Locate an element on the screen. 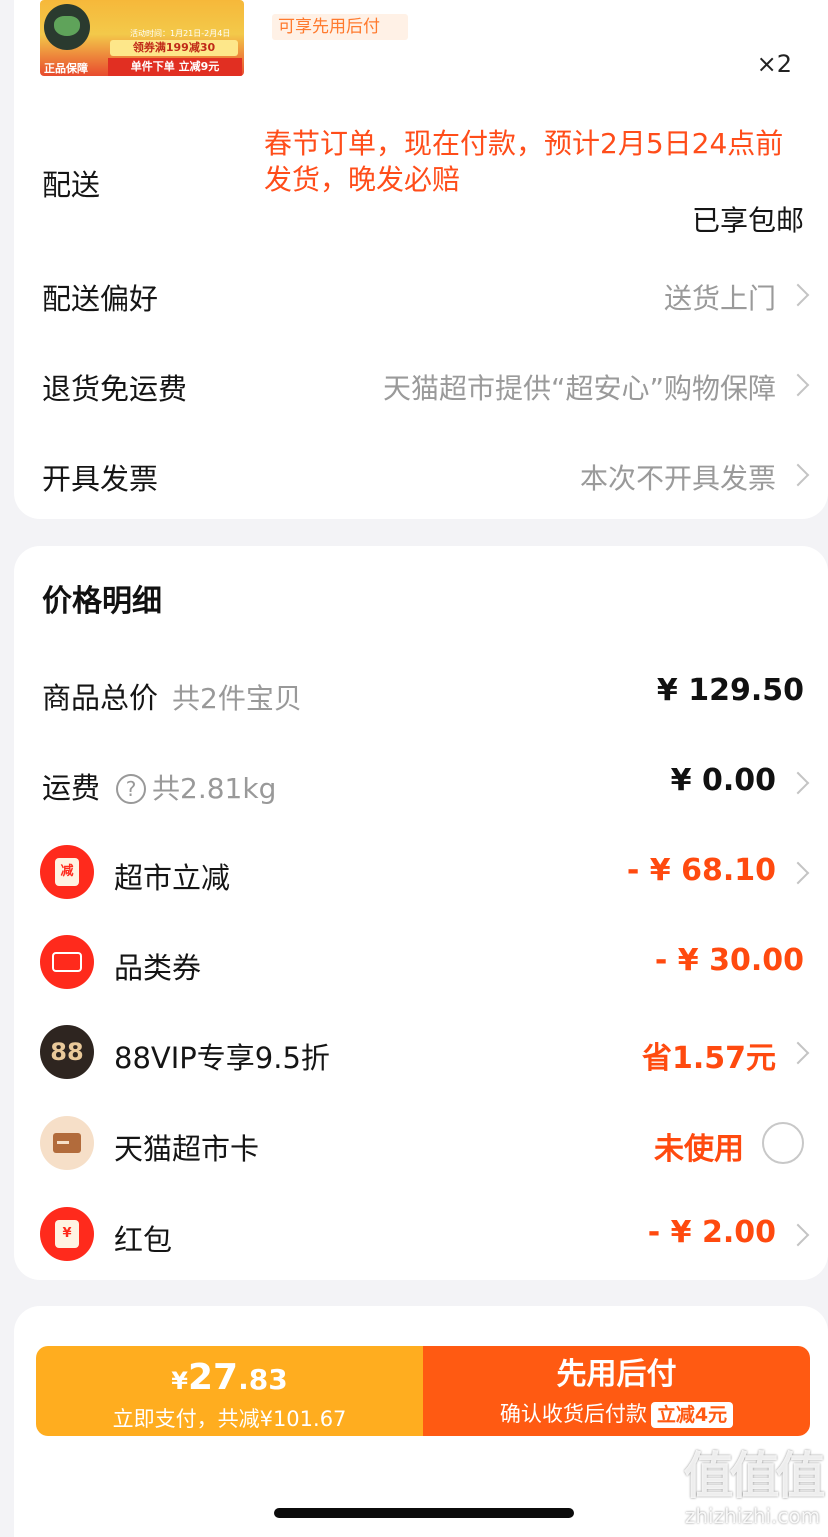 The image size is (828, 1537). tmall-cat-icon is located at coordinates (67, 27).